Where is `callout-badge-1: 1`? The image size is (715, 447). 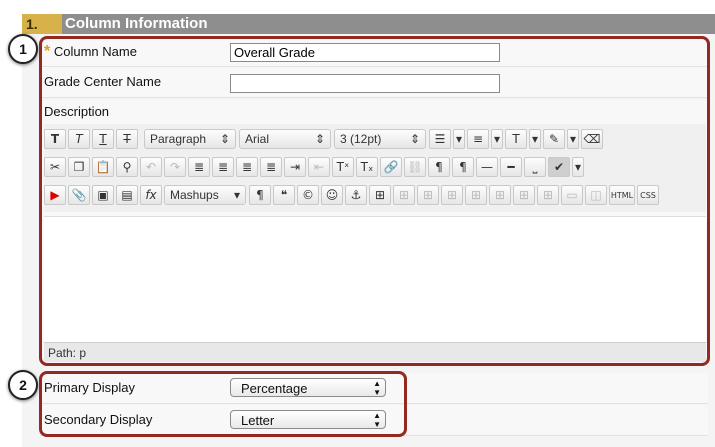 callout-badge-1: 1 is located at coordinates (23, 49).